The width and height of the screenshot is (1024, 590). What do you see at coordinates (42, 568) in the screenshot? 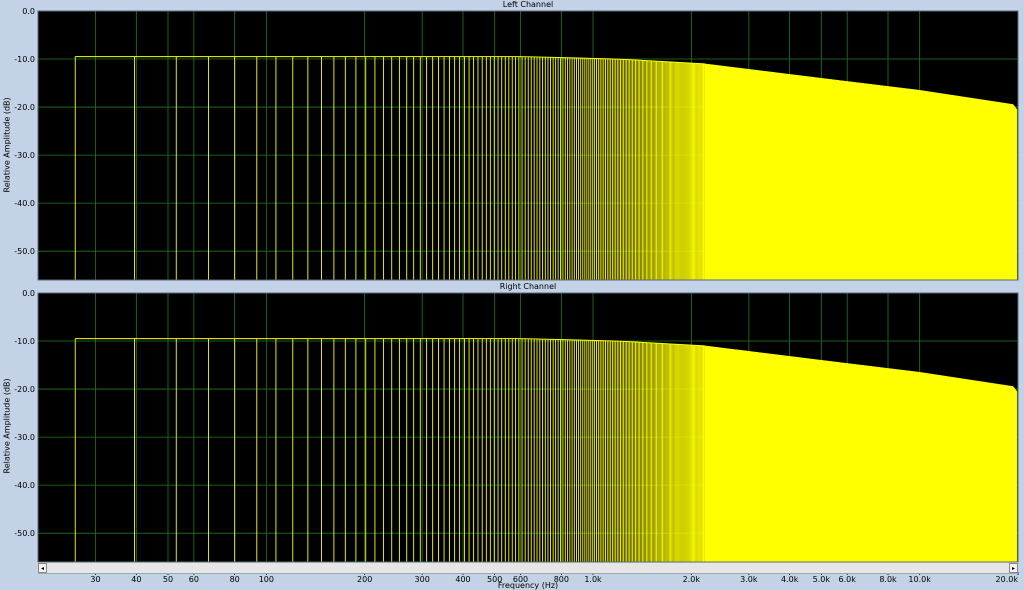
I see `scroll-left-button: ◂` at bounding box center [42, 568].